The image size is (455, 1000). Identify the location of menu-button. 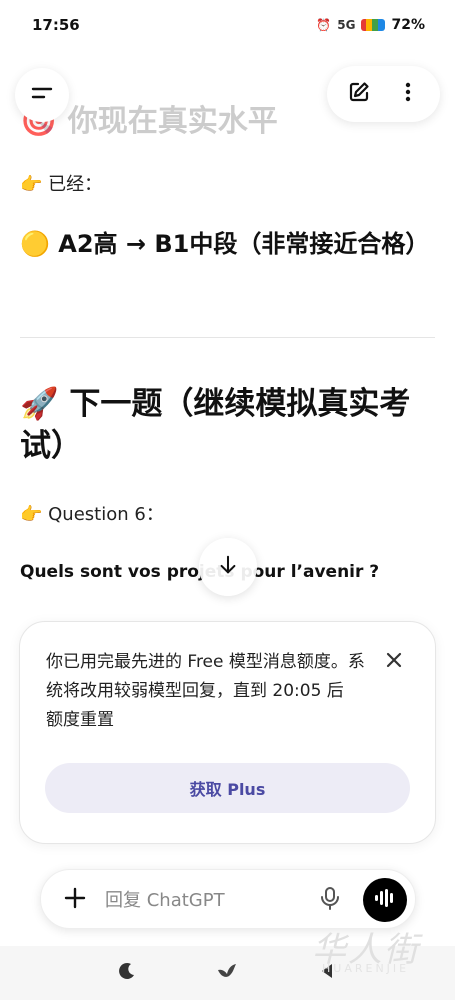
(42, 95).